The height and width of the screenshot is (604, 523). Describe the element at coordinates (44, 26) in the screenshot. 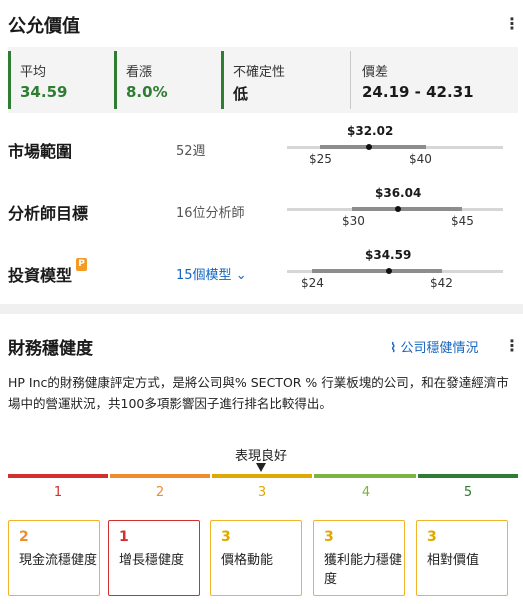

I see `fair-value-title: 公允價值` at that location.